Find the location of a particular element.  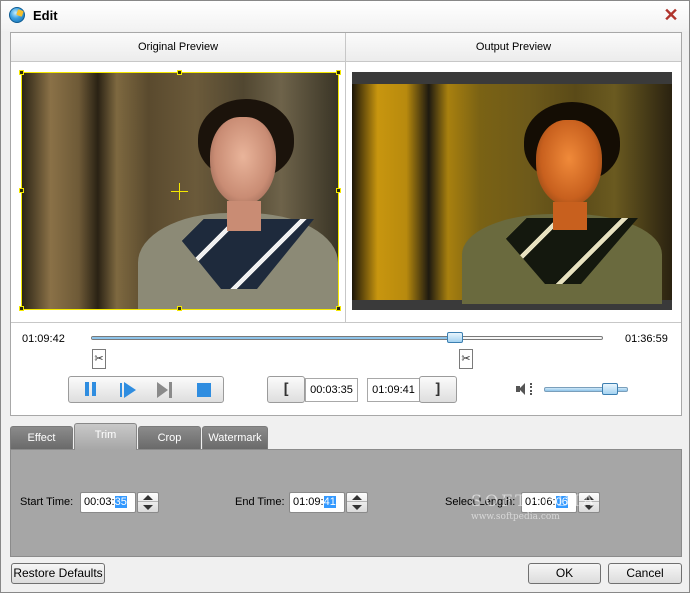

pause-icon is located at coordinates (92, 390).